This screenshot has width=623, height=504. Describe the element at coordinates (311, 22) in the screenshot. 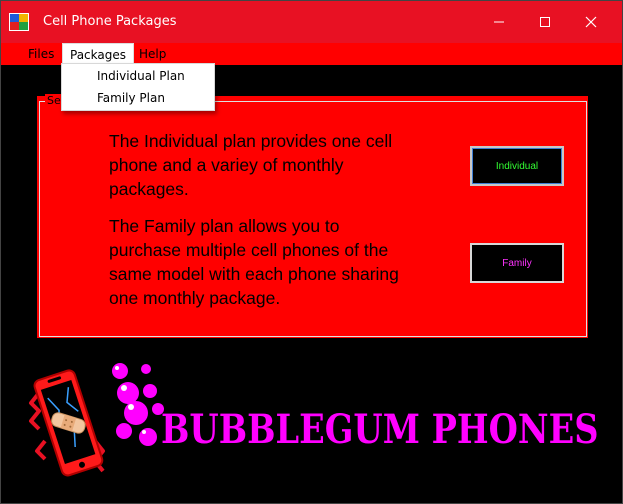

I see `title-bar: Cell Phone Packages` at that location.